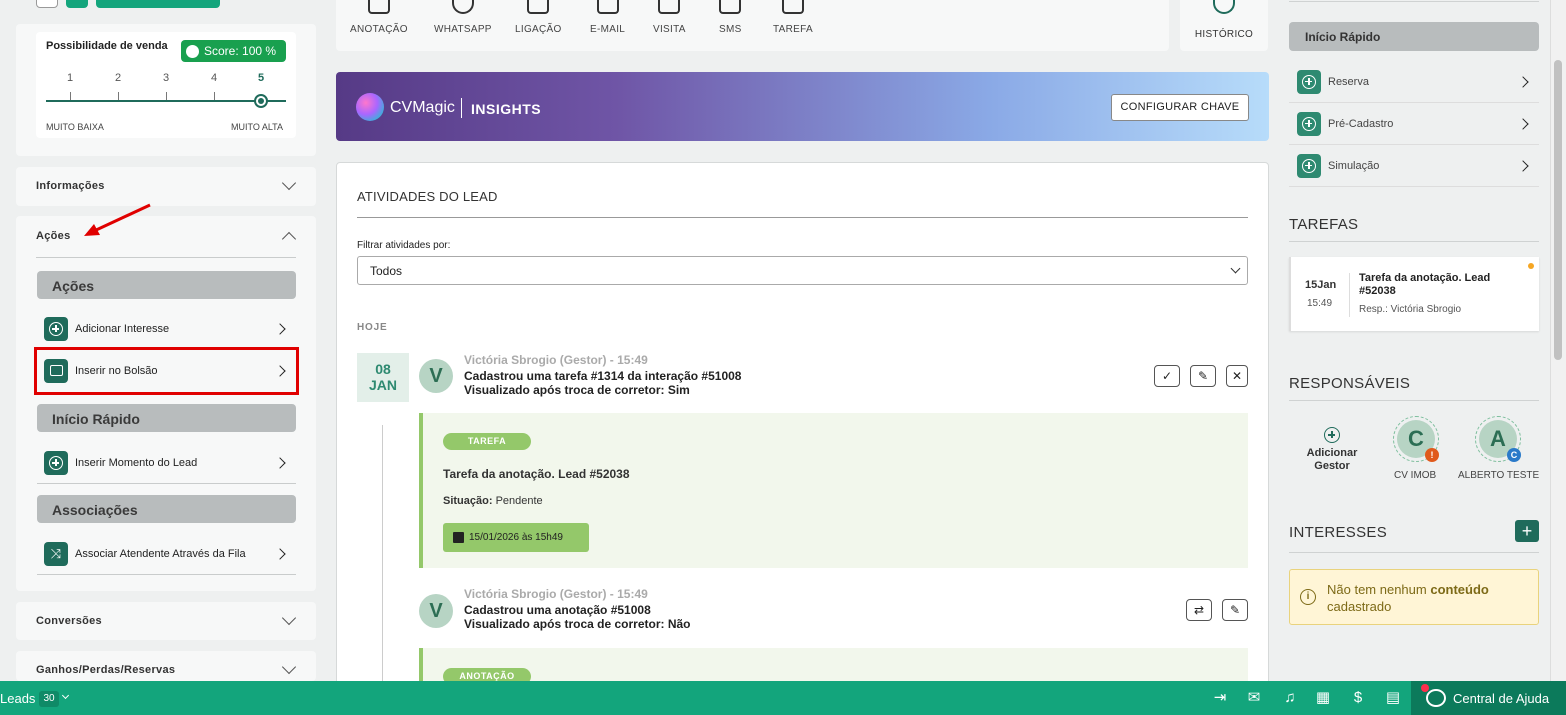  I want to click on note-icon, so click(378, 7).